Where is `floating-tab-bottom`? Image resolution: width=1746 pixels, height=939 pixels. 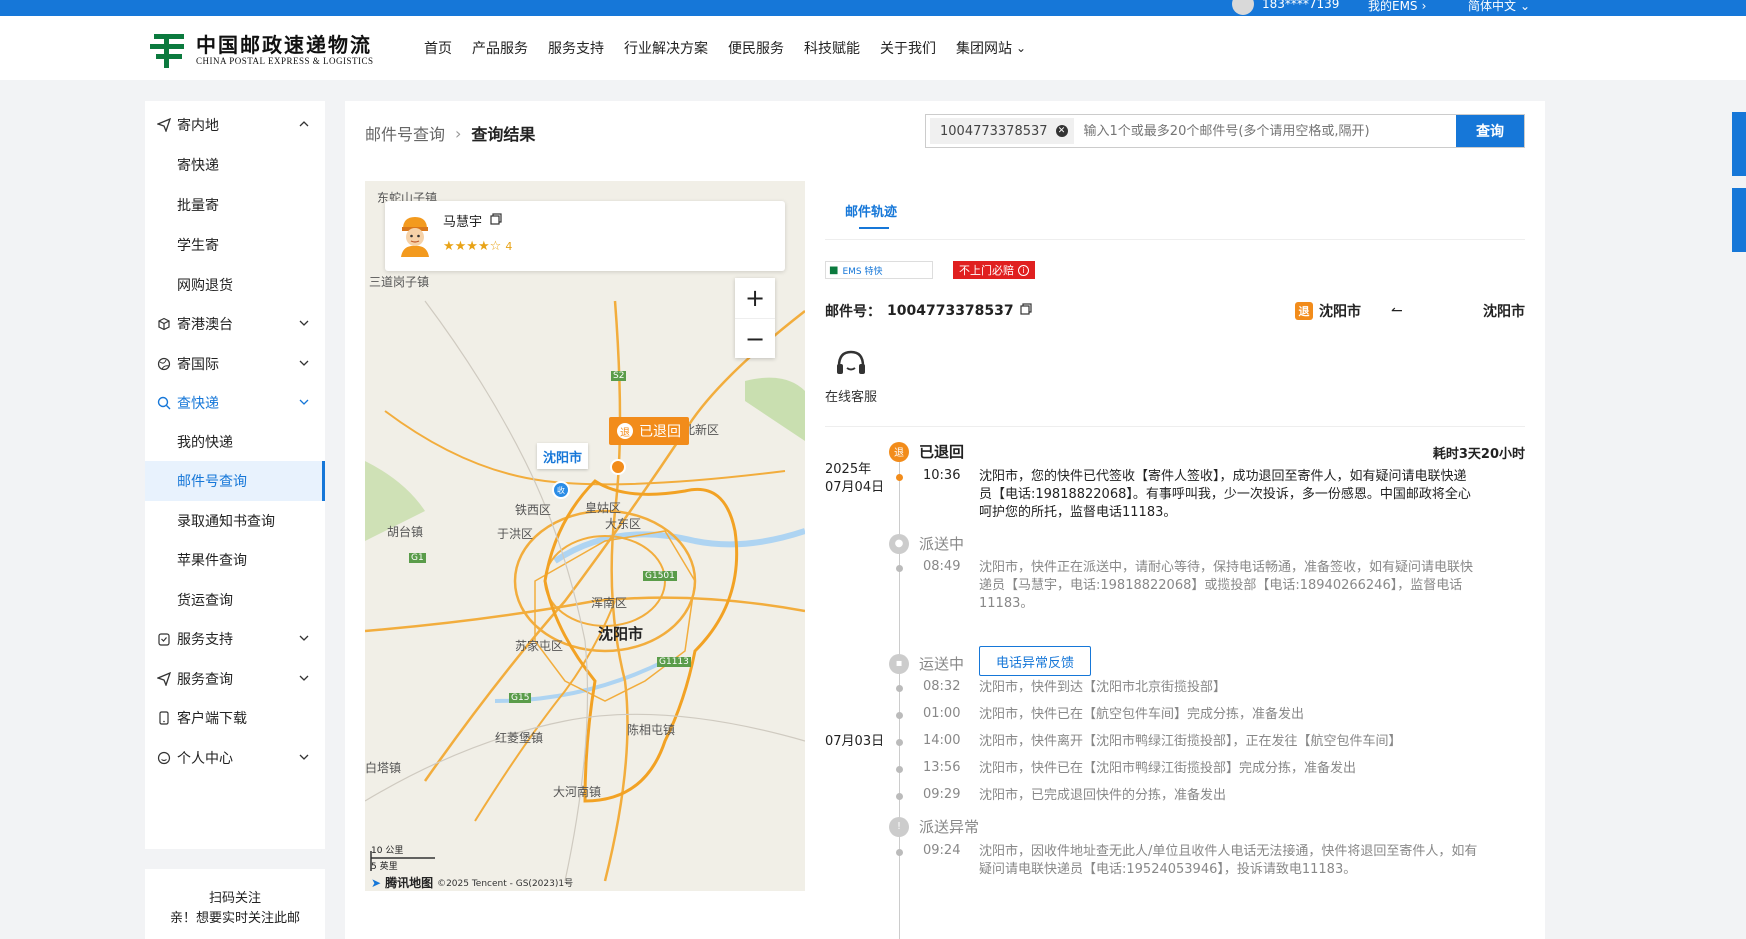 floating-tab-bottom is located at coordinates (1739, 220).